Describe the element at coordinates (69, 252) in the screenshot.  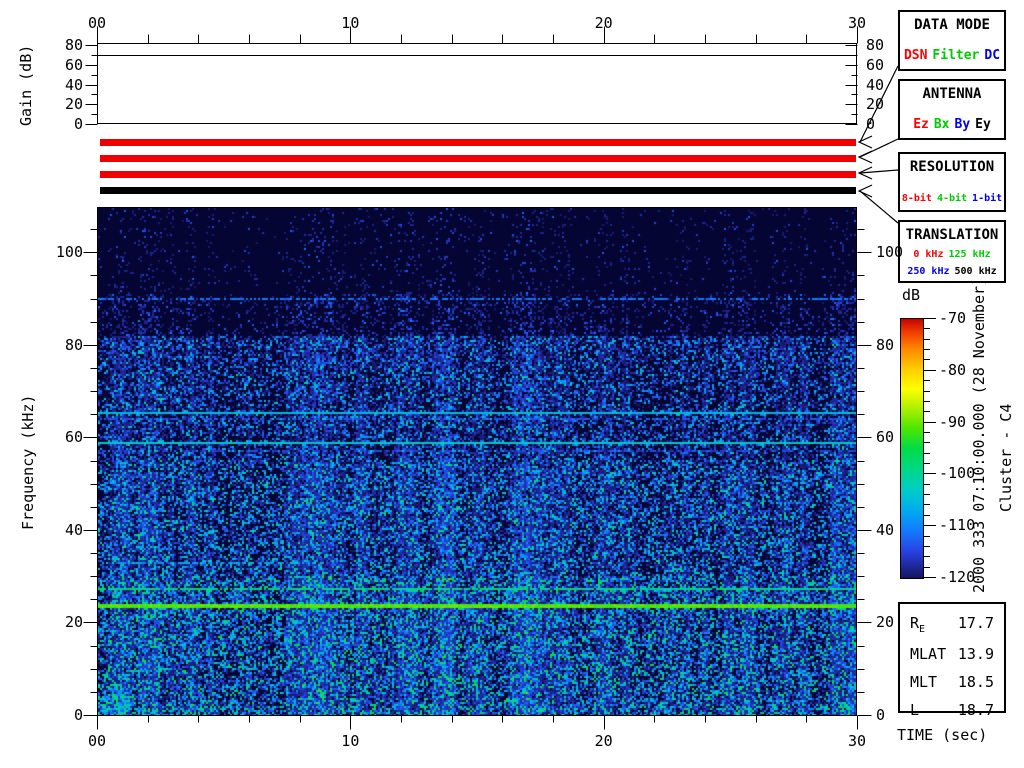
I see `freq-tick-label-left: 100` at that location.